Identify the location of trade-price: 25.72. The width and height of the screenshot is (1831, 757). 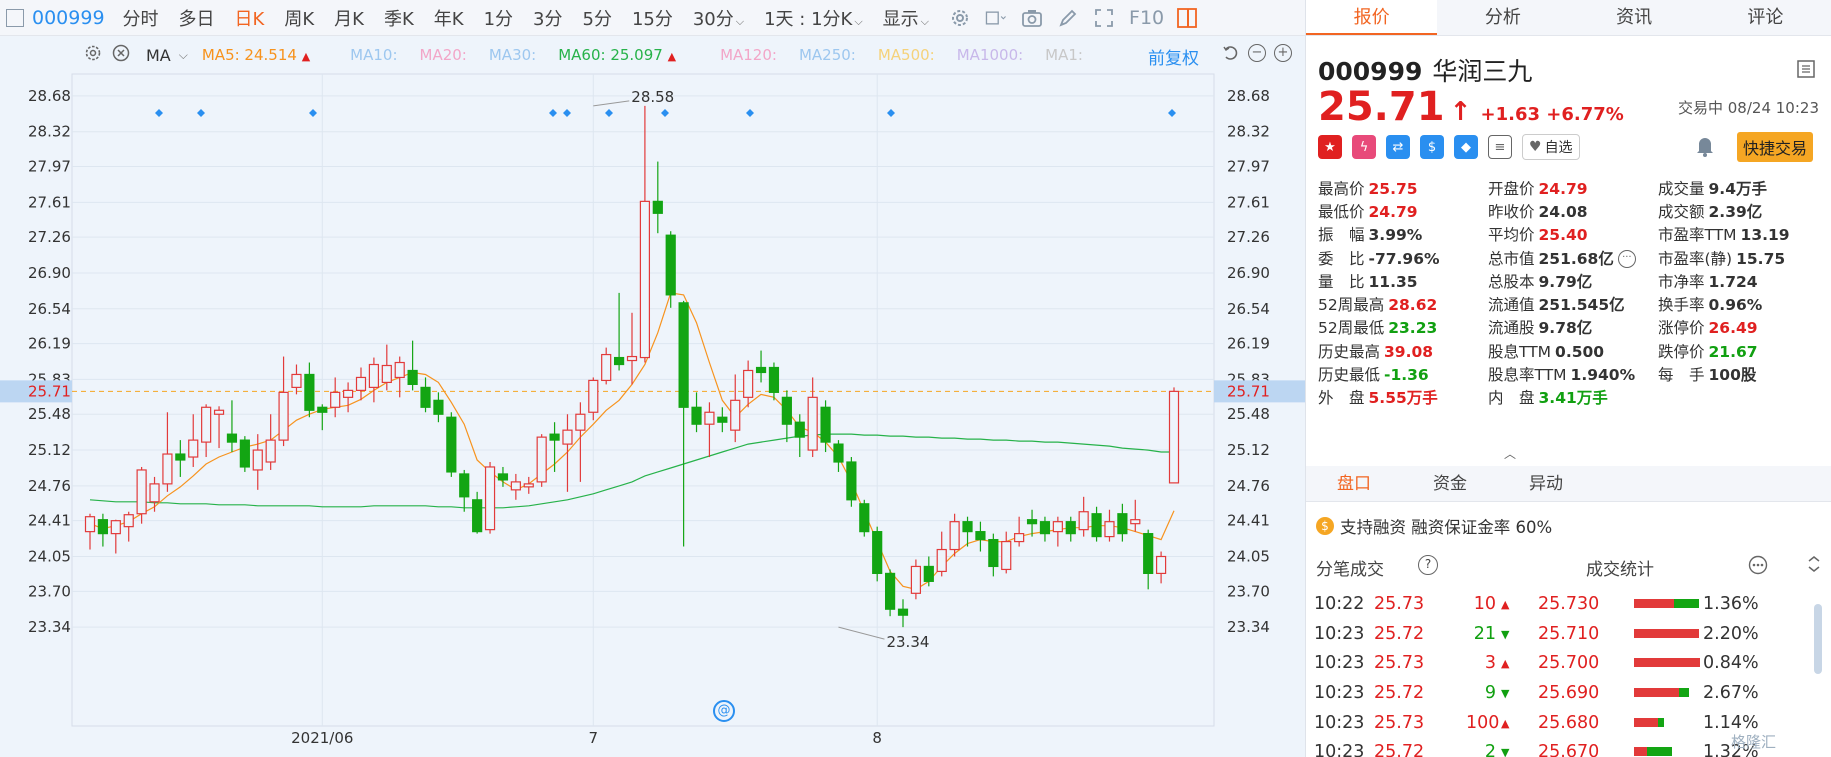
(1399, 749).